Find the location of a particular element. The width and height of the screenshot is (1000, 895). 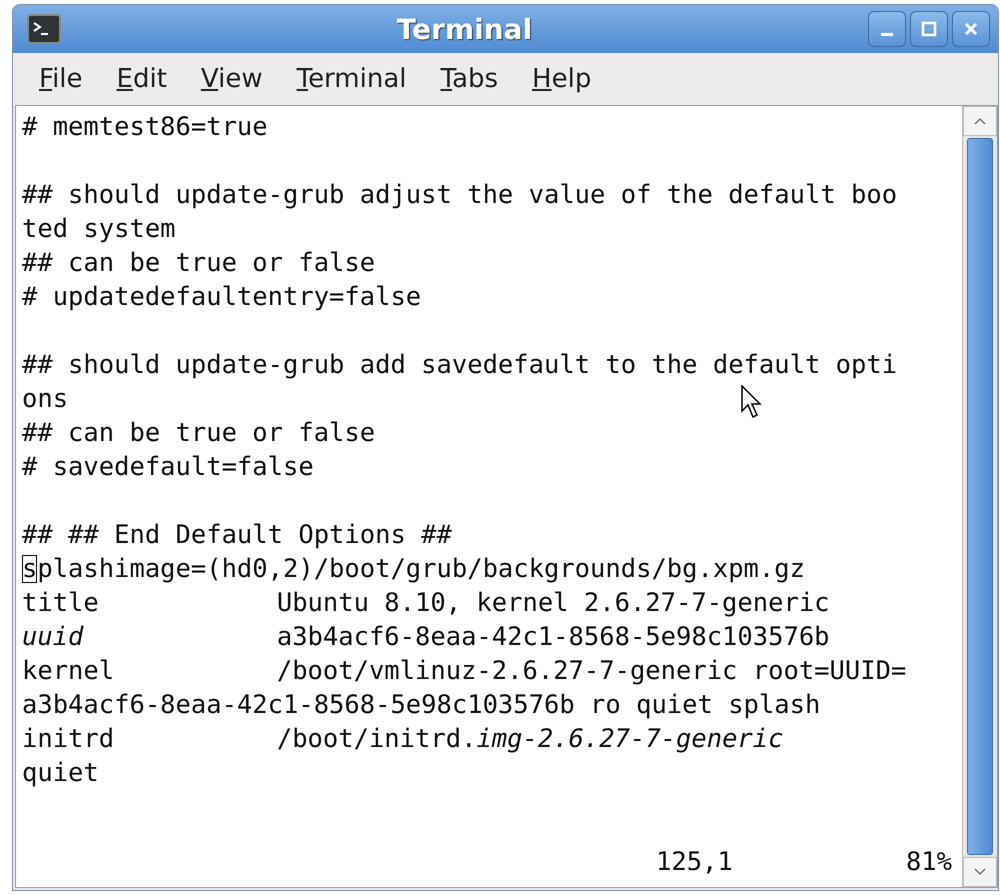

mouse-pointer-icon is located at coordinates (752, 402).